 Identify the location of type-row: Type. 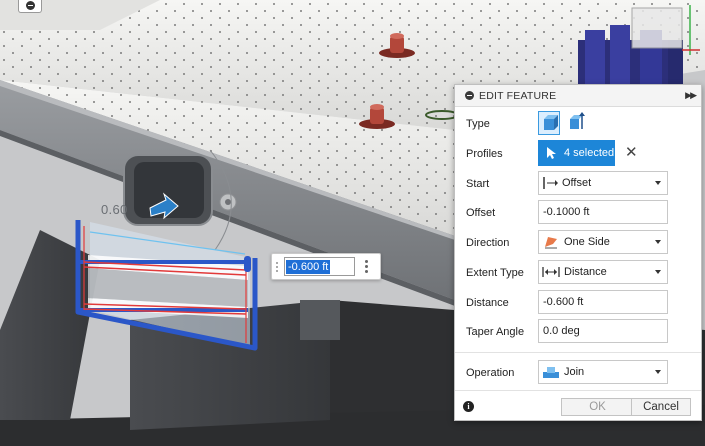
(578, 124).